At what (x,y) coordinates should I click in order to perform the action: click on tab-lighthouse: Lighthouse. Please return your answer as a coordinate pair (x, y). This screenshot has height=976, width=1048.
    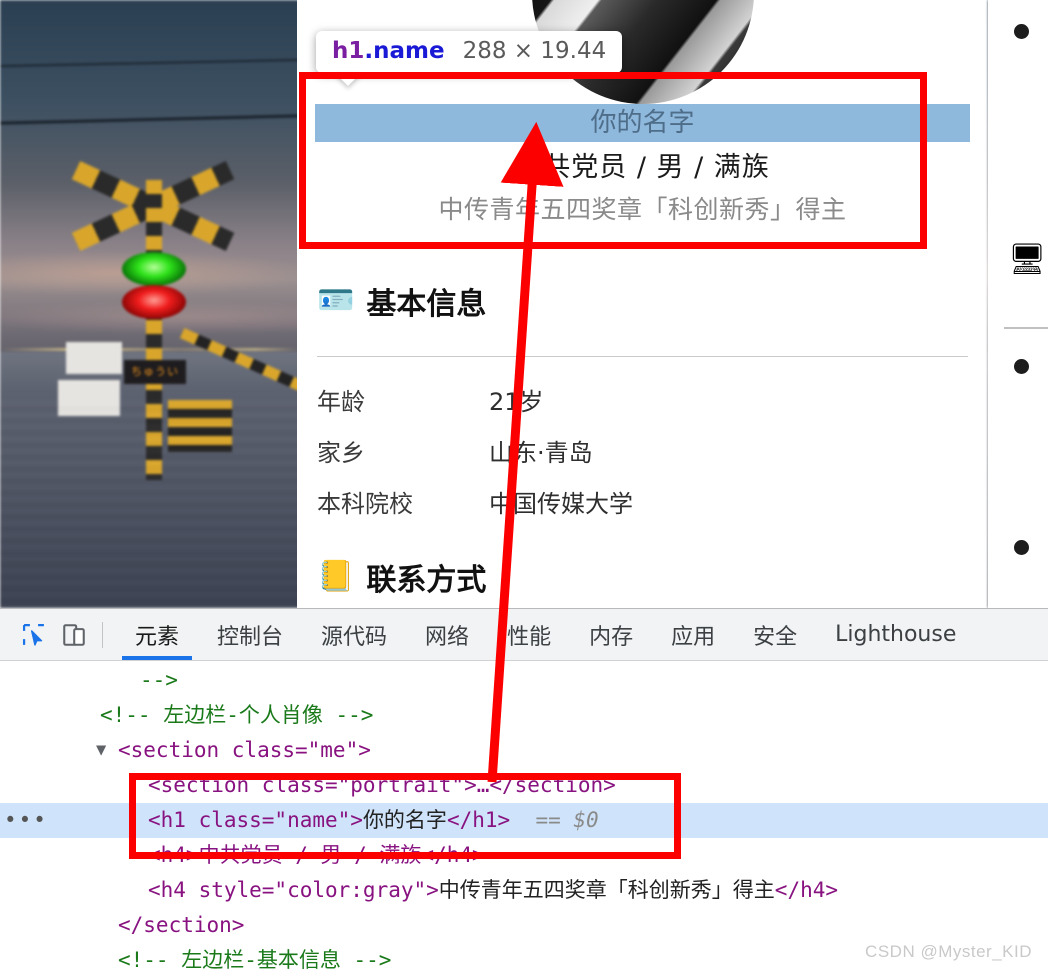
    Looking at the image, I should click on (895, 634).